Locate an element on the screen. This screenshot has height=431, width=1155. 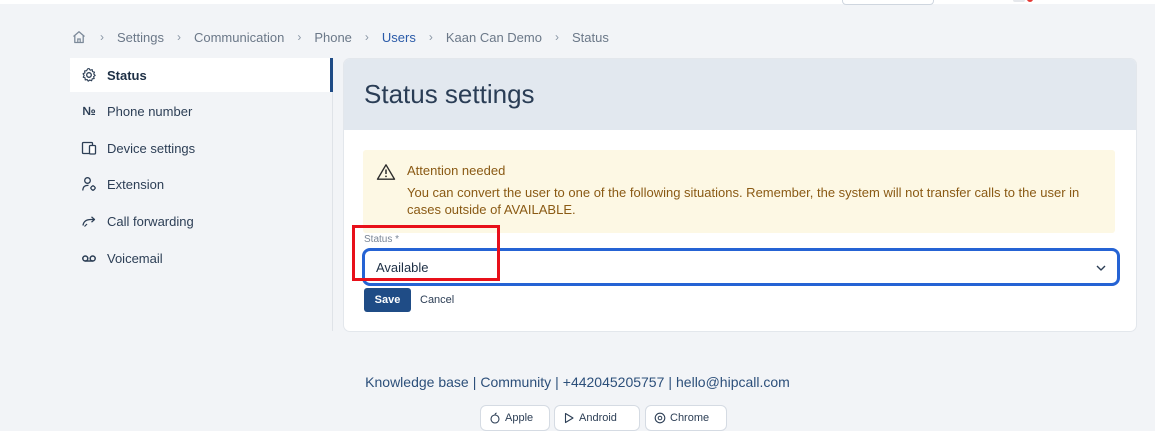
status-select-value: Available is located at coordinates (402, 267).